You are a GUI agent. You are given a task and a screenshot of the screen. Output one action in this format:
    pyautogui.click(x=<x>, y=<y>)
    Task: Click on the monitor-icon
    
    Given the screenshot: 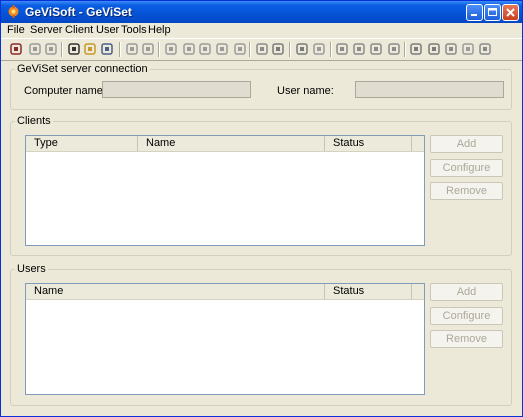 What is the action you would take?
    pyautogui.click(x=394, y=49)
    